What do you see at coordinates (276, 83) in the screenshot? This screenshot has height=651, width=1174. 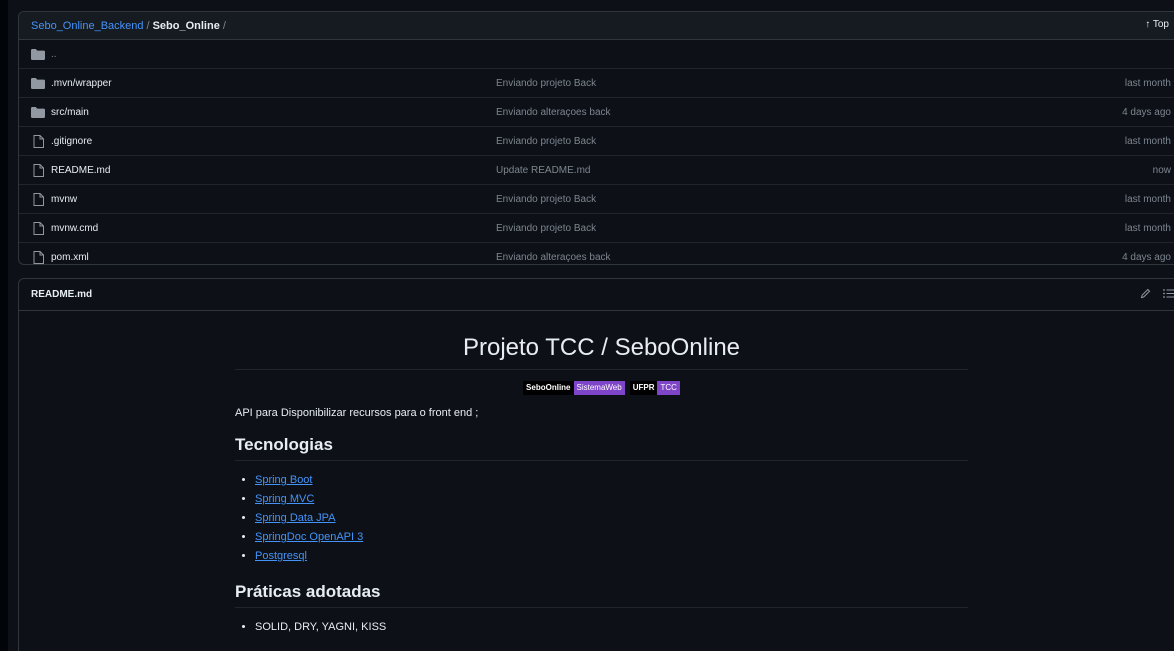 I see `file-name-link: .mvn/wrapper` at bounding box center [276, 83].